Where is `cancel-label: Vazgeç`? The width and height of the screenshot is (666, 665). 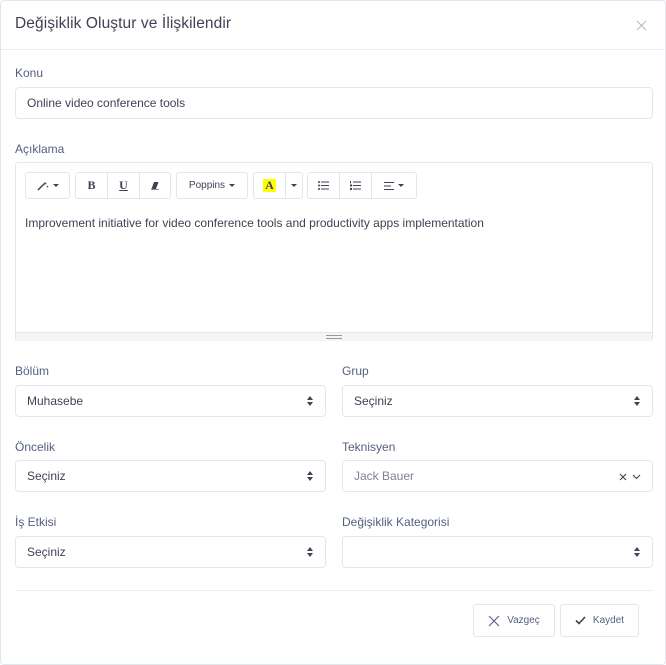
cancel-label: Vazgeç is located at coordinates (523, 620).